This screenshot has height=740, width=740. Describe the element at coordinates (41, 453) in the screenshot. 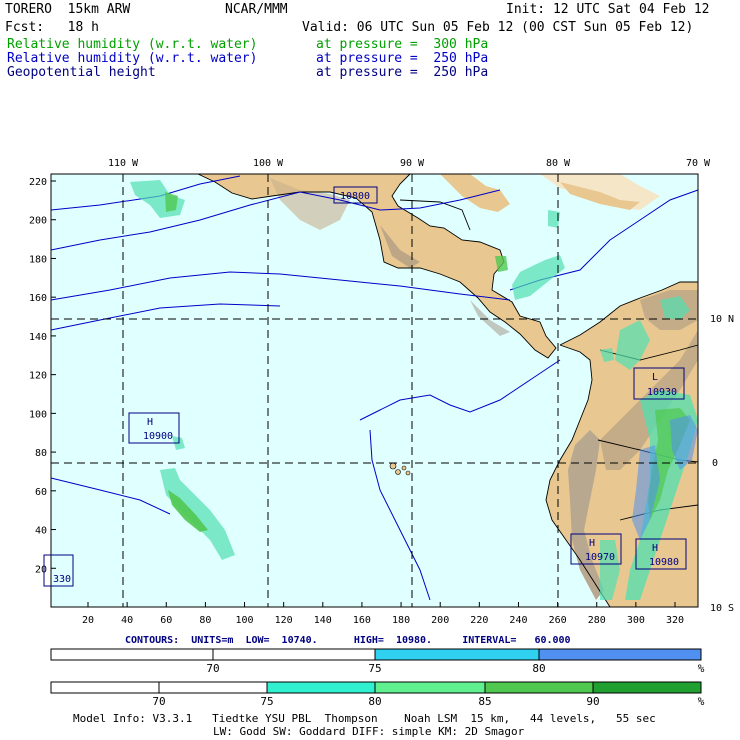

I see `y-tick-label: 80` at that location.